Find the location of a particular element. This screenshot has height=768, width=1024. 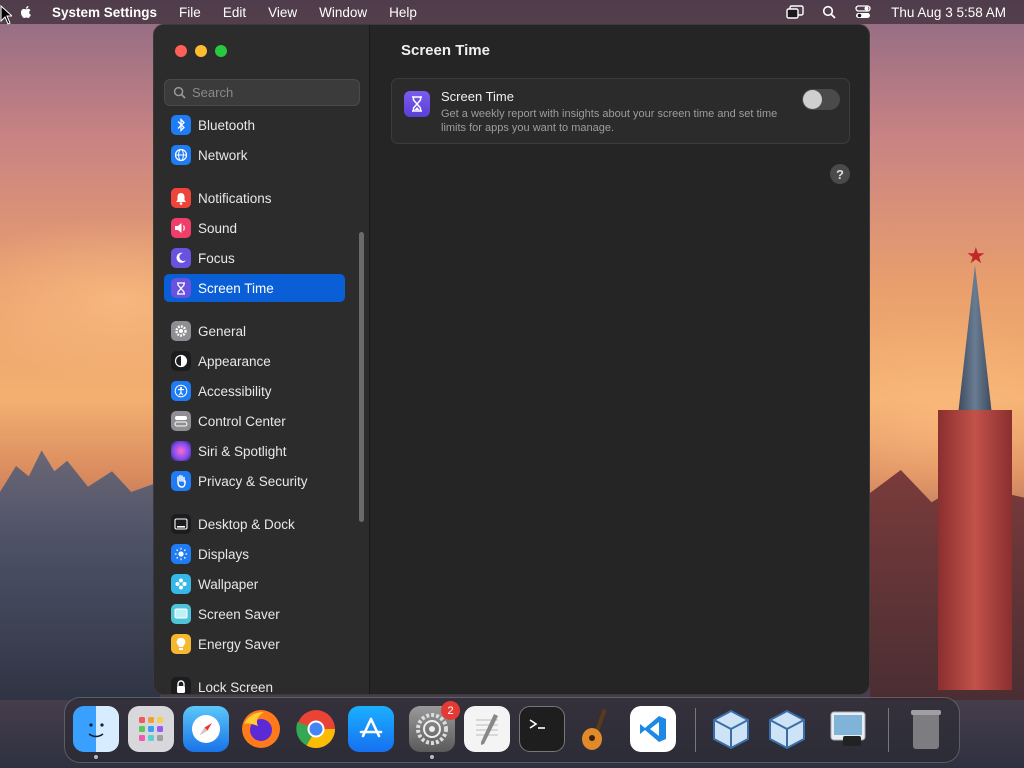

sidebar-item-label: Lock Screen is located at coordinates (236, 687).